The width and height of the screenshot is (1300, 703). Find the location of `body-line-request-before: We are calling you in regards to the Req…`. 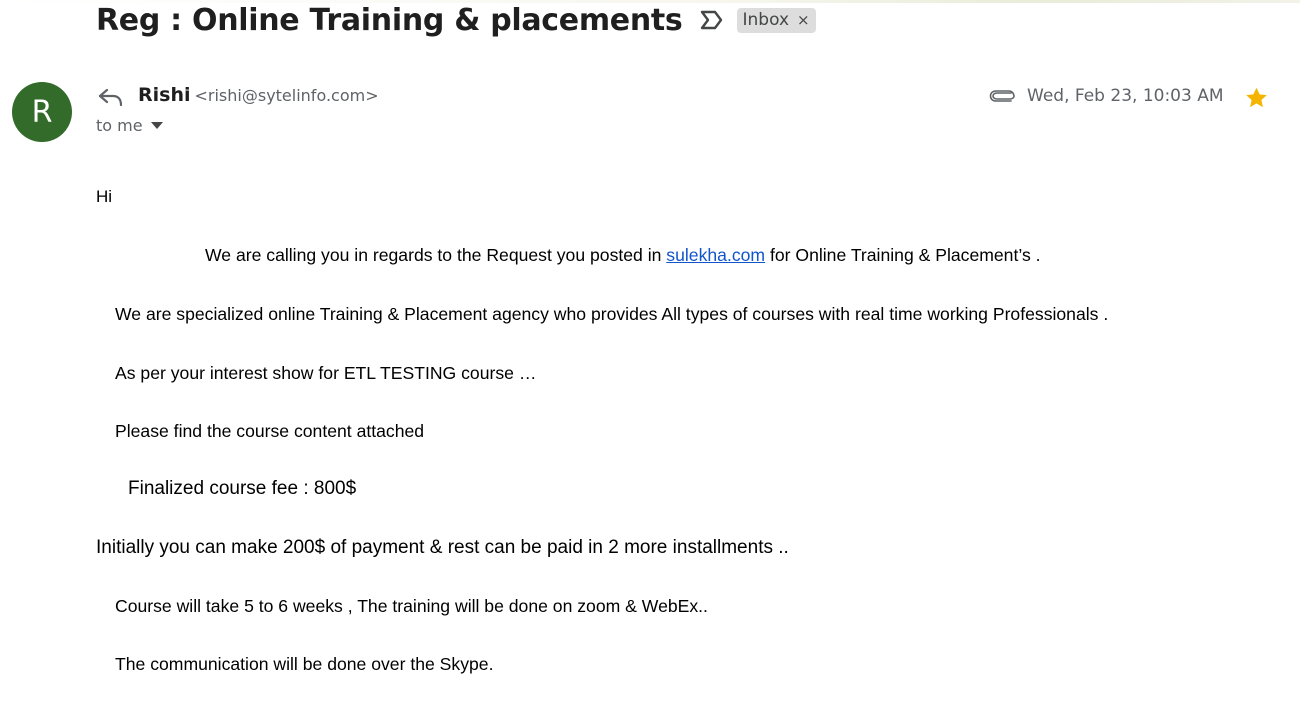

body-line-request-before: We are calling you in regards to the Req… is located at coordinates (436, 255).